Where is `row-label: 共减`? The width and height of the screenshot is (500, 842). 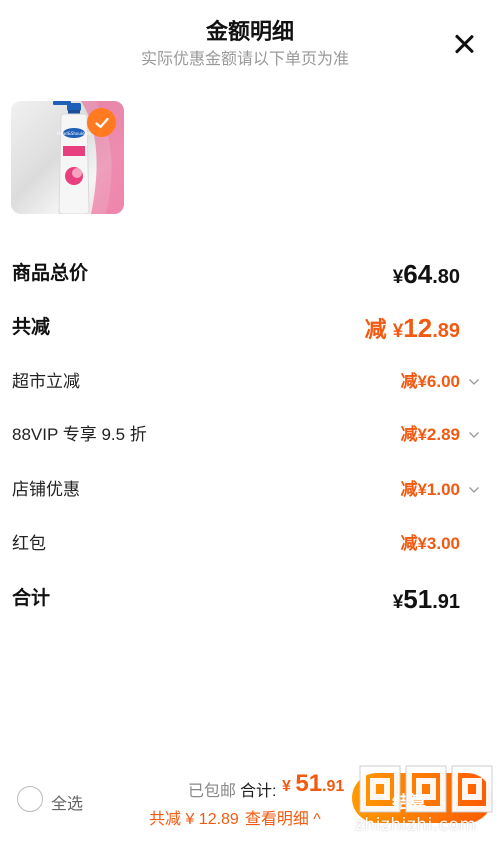
row-label: 共减 is located at coordinates (31, 327).